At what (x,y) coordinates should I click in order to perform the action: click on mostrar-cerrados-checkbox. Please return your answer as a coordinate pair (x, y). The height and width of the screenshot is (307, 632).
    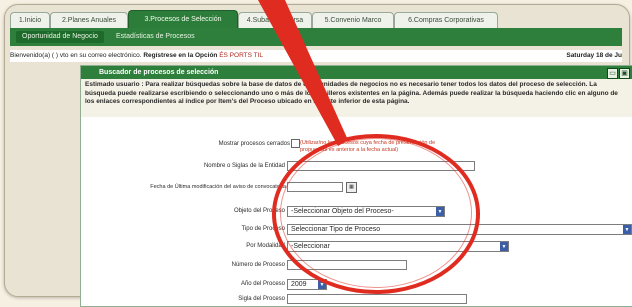
    Looking at the image, I should click on (295, 143).